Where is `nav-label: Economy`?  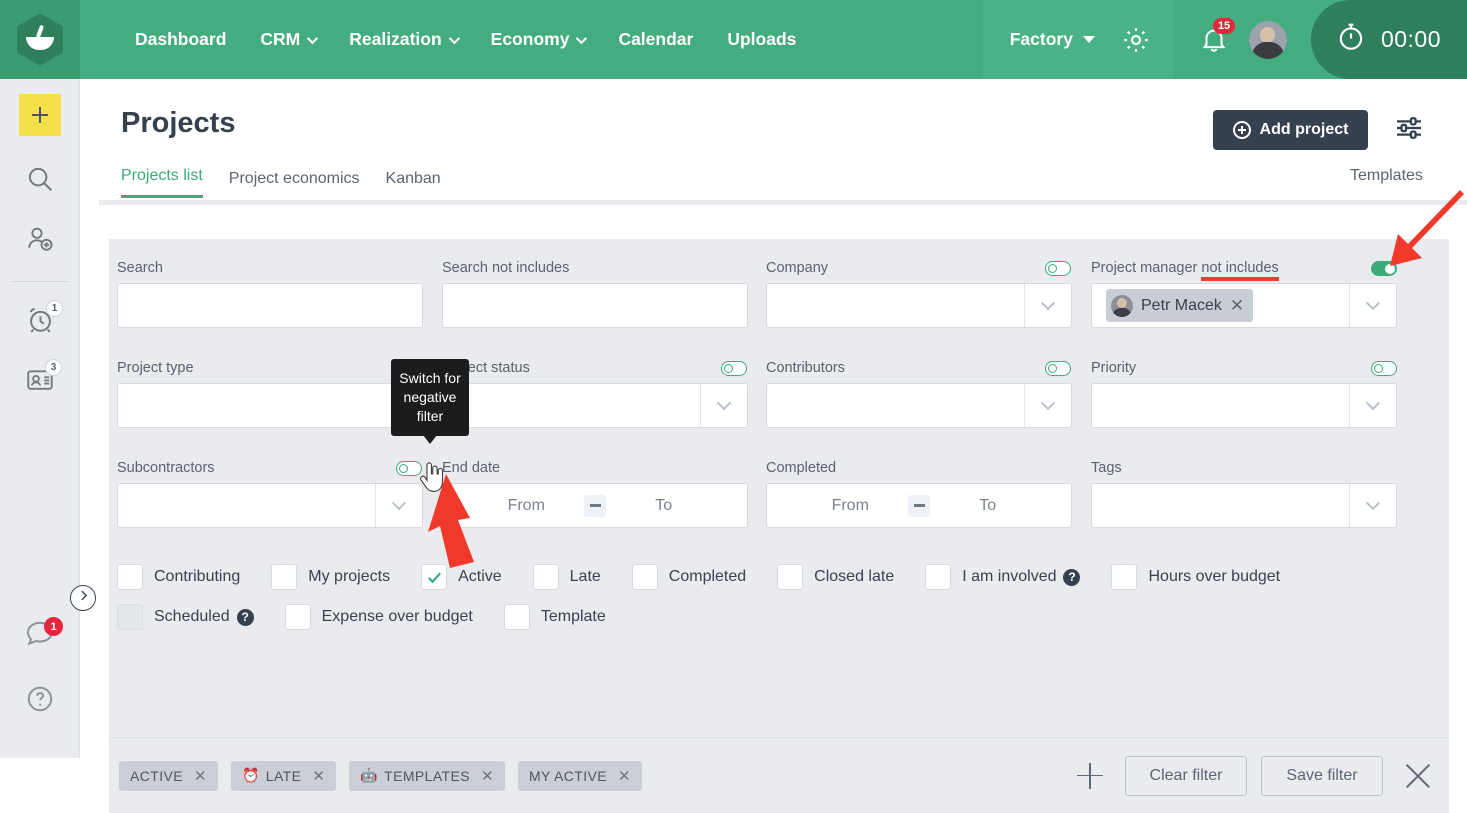
nav-label: Economy is located at coordinates (530, 39).